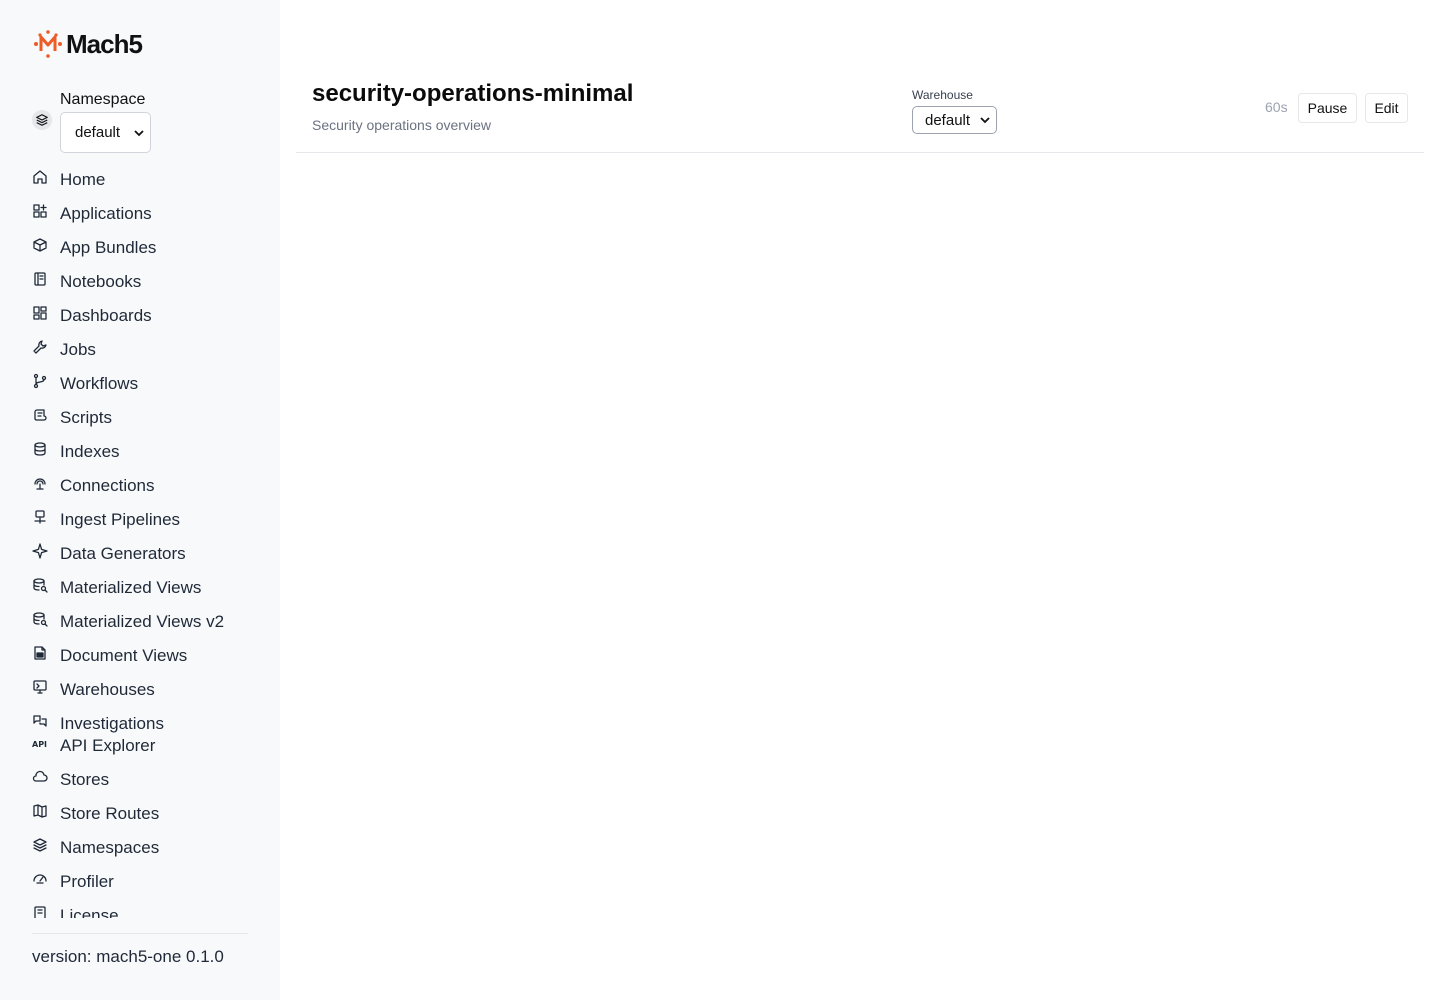 The image size is (1440, 1000). Describe the element at coordinates (40, 484) in the screenshot. I see `cable-icon` at that location.